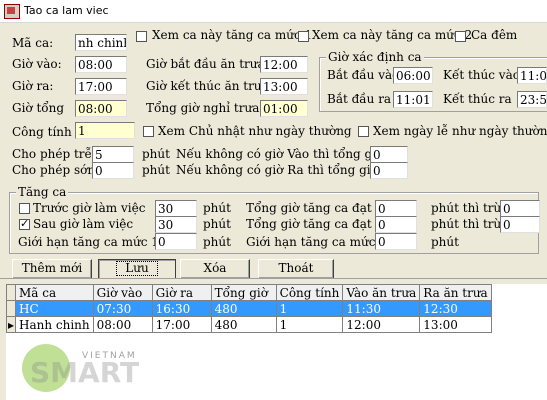  Describe the element at coordinates (303, 36) in the screenshot. I see `muc2-checkbox` at that location.